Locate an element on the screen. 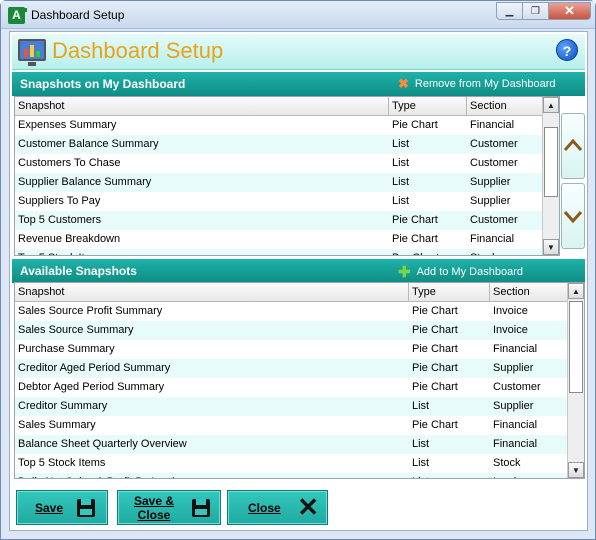 The width and height of the screenshot is (596, 540). table-row: Revenue Breakdown Pie Chart Financial is located at coordinates (279, 239).